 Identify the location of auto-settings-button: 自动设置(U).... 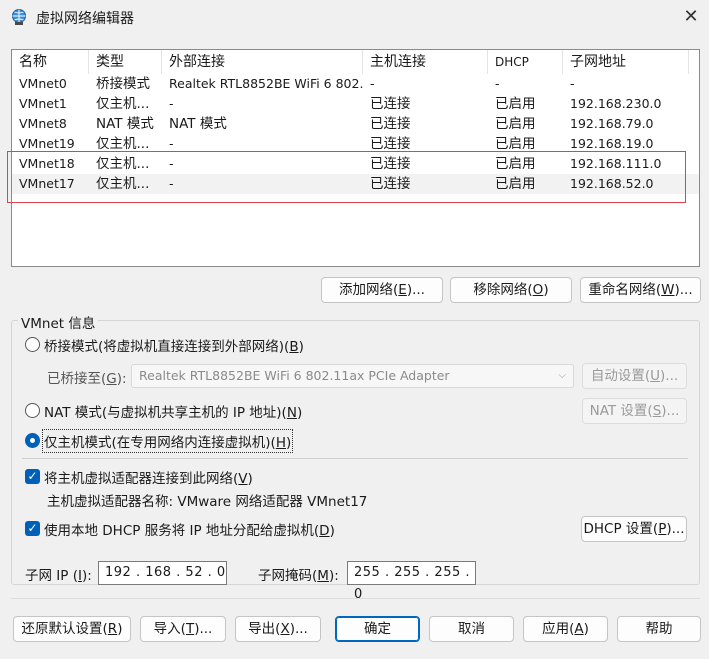
(634, 376).